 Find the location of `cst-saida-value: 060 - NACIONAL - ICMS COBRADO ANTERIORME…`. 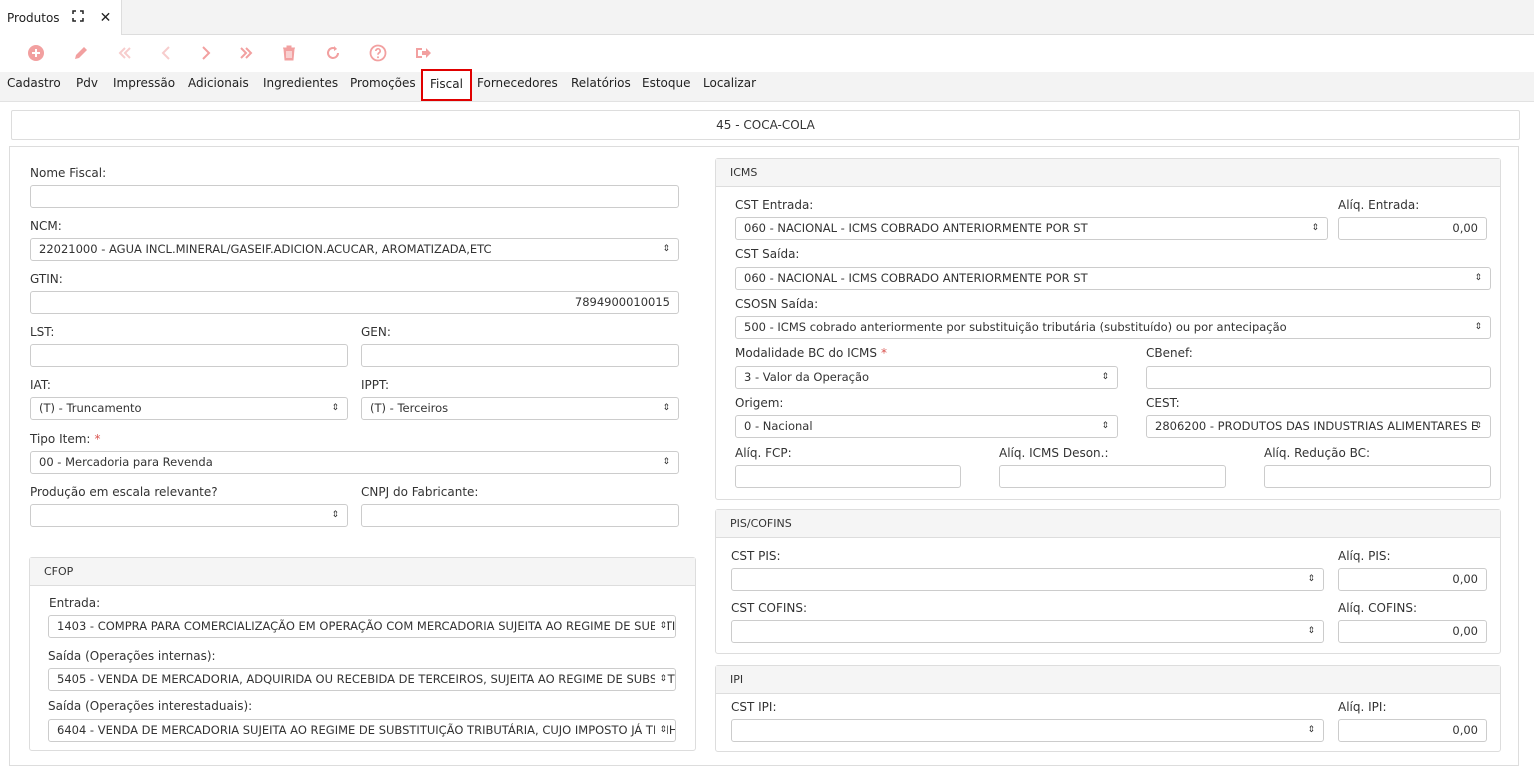

cst-saida-value: 060 - NACIONAL - ICMS COBRADO ANTERIORME… is located at coordinates (916, 278).